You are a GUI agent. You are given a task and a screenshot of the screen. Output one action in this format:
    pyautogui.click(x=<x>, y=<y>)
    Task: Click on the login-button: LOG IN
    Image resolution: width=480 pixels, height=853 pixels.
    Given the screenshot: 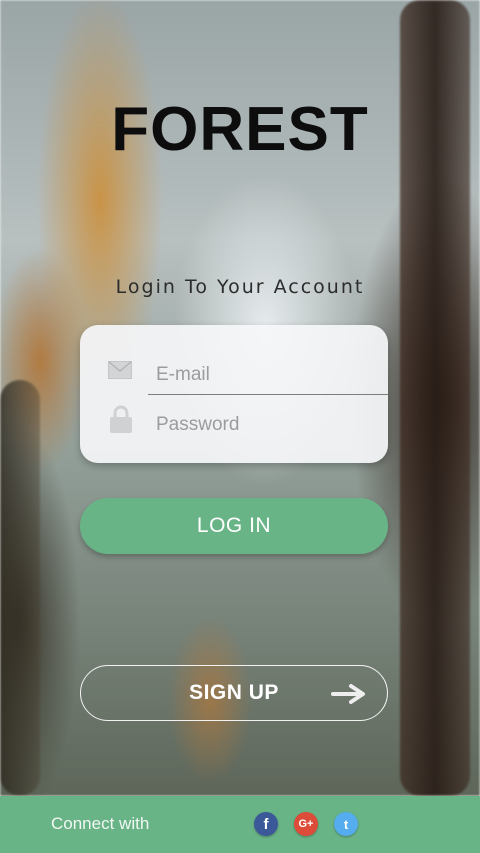 What is the action you would take?
    pyautogui.click(x=234, y=526)
    